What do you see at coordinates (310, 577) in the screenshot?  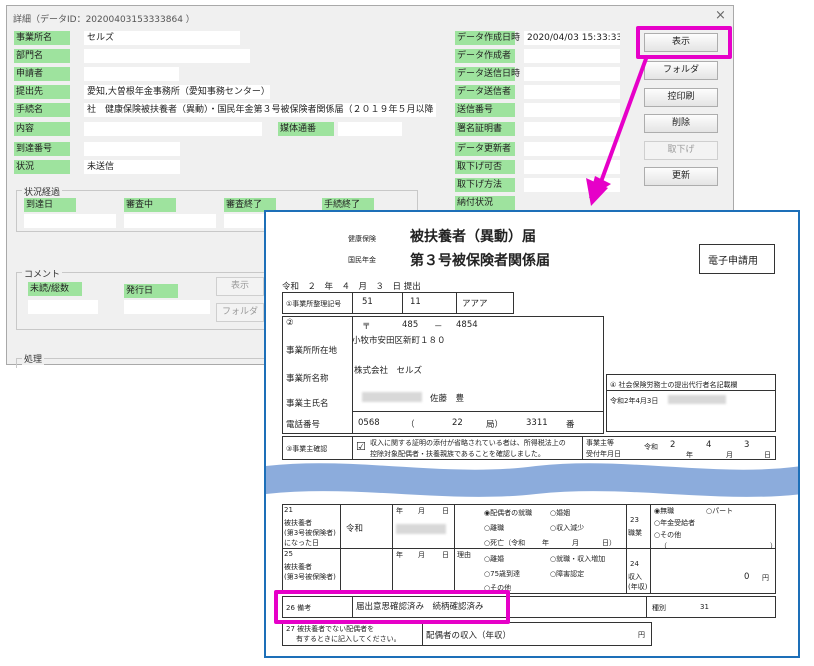 I see `row25-label-2: (第3号被保険者)` at bounding box center [310, 577].